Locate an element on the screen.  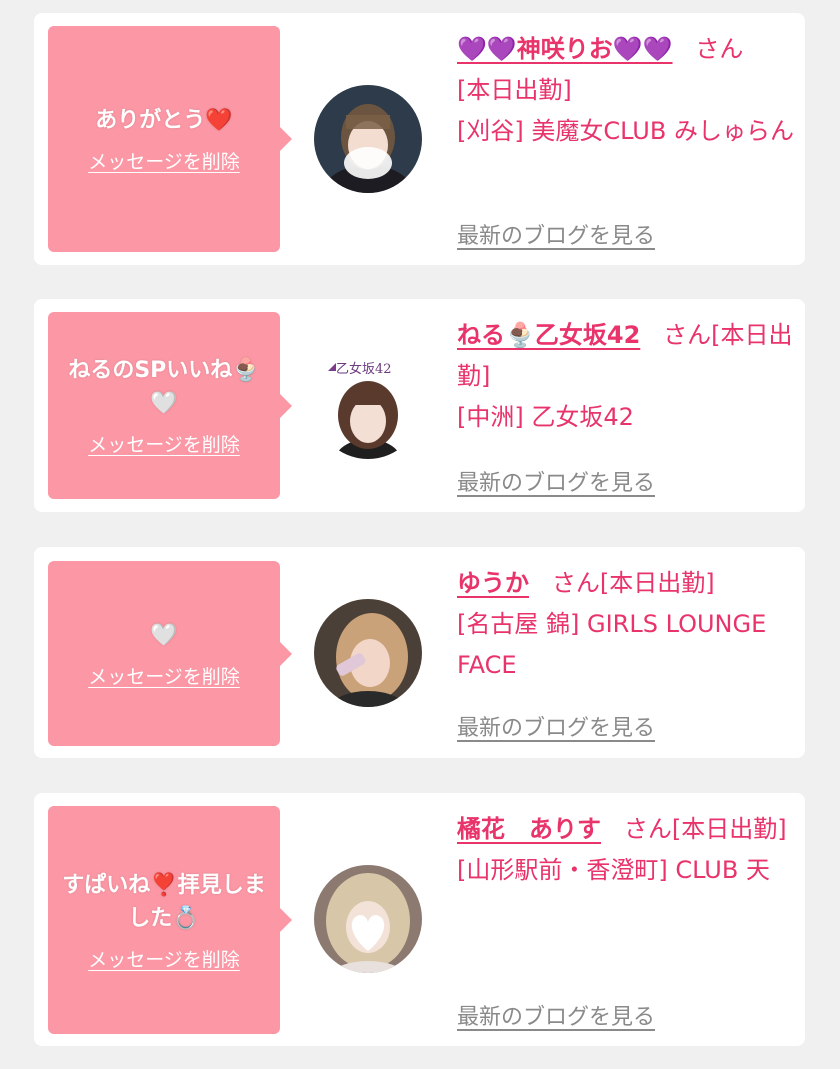
message-bubble: ねるのSPいいね🍨🤍 メッセージを削除 is located at coordinates (170, 405).